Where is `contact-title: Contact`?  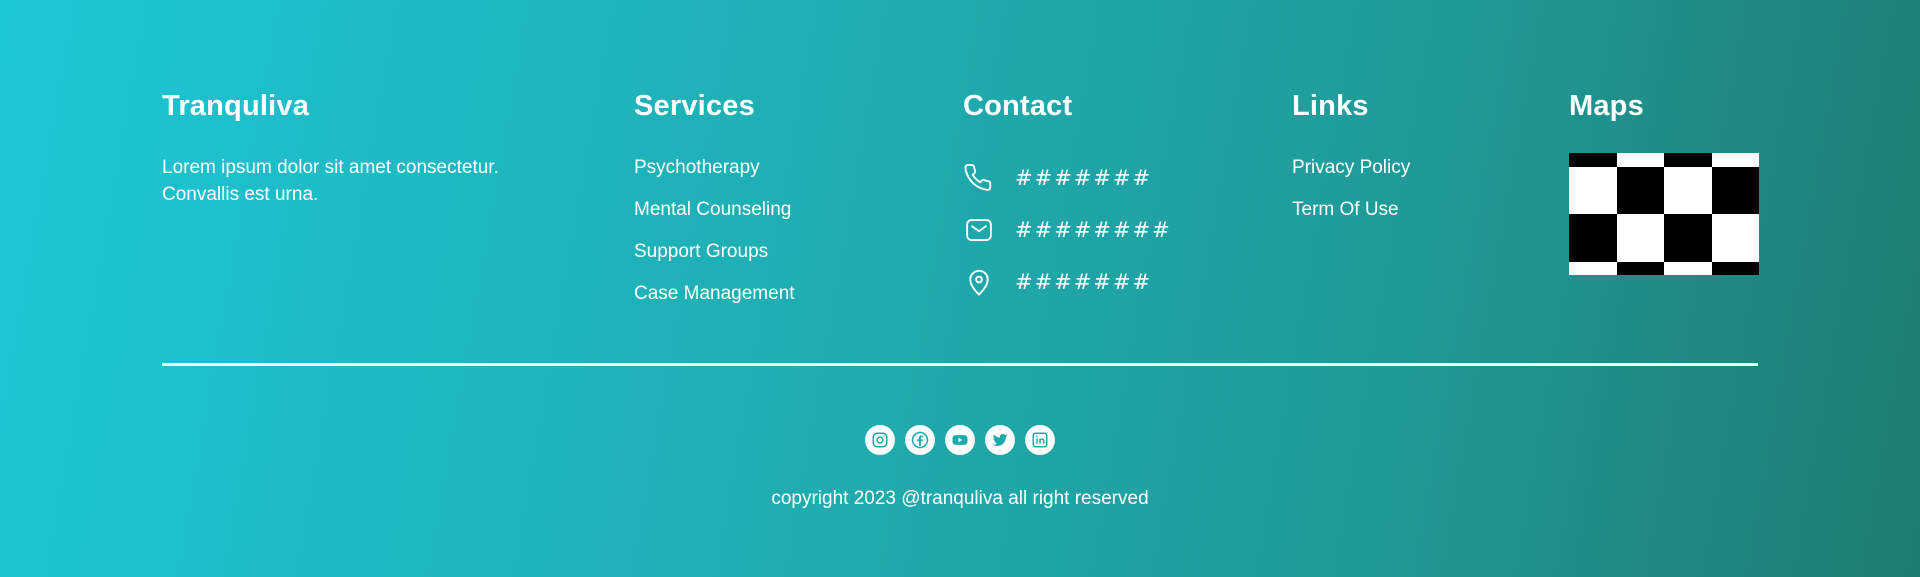 contact-title: Contact is located at coordinates (1018, 106).